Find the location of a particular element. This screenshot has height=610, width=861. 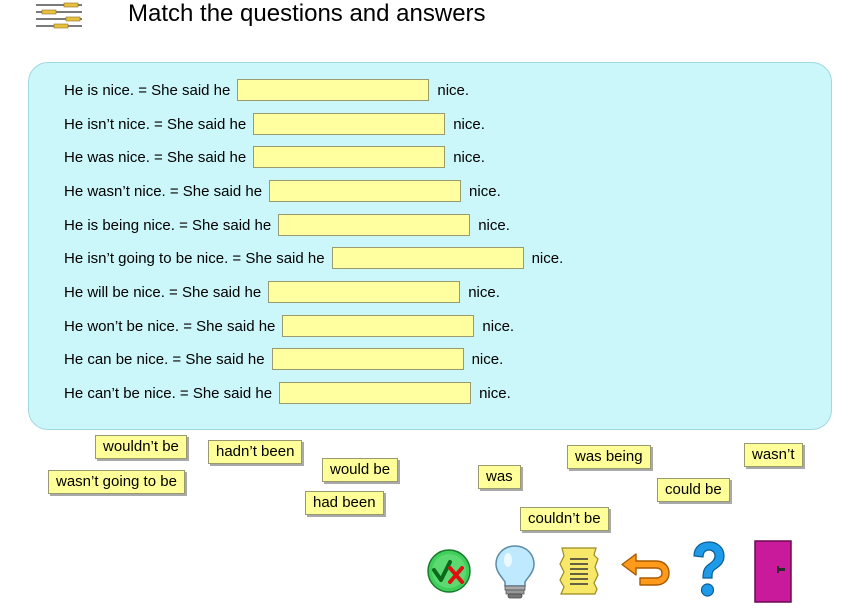

answer-tile: wasn’t going to be is located at coordinates (116, 482).